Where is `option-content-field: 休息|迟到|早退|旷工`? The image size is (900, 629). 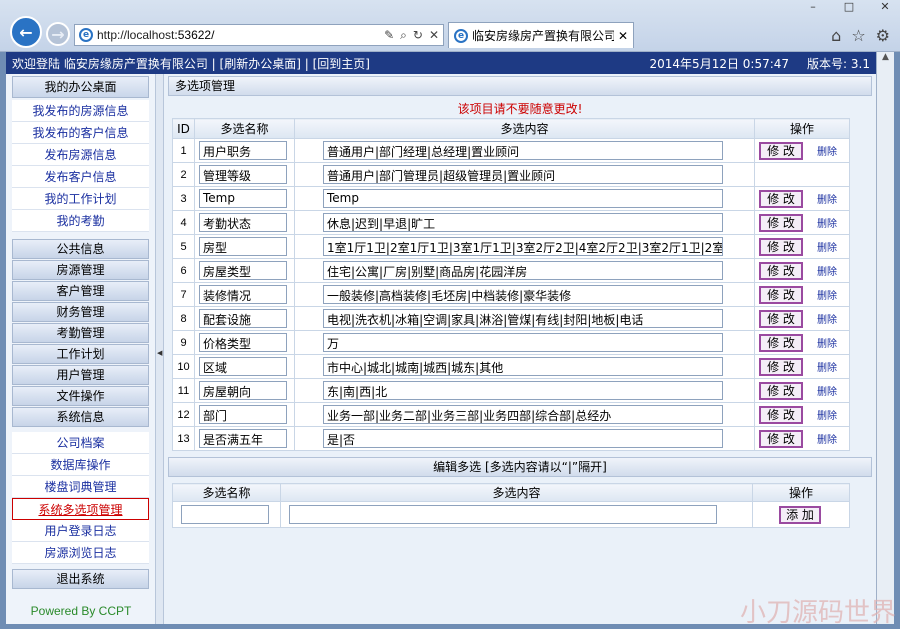 option-content-field: 休息|迟到|早退|旷工 is located at coordinates (523, 222).